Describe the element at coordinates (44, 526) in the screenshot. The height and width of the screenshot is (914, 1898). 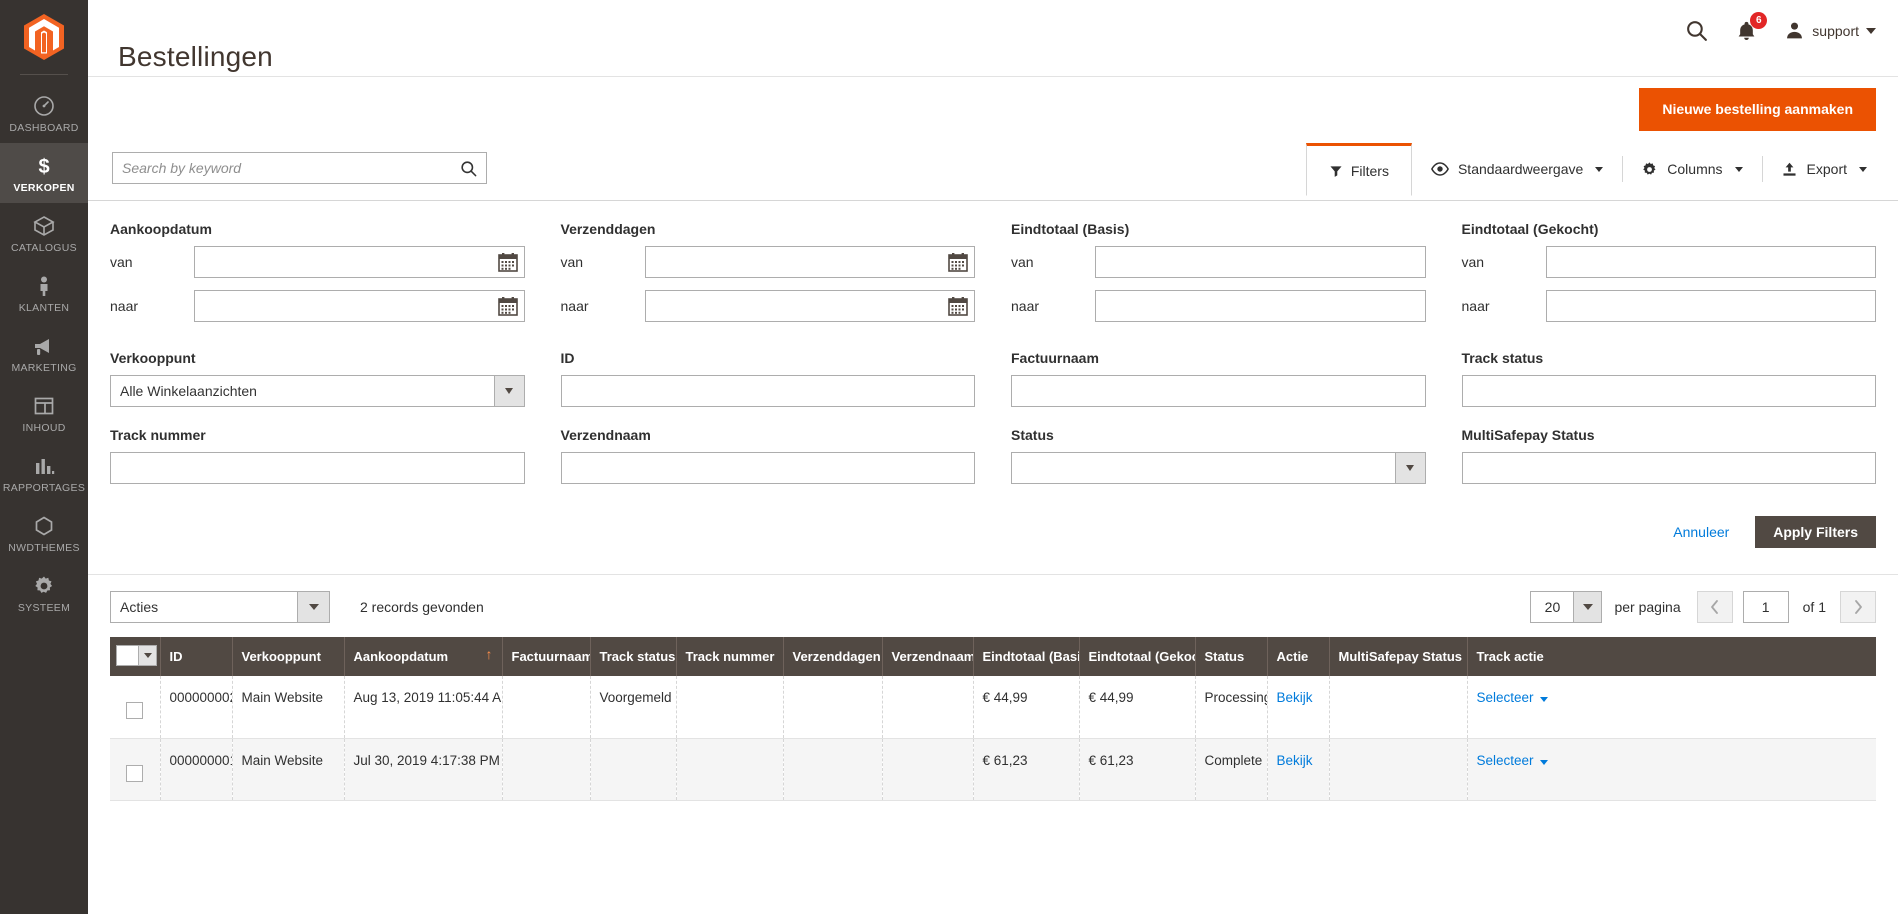
I see `hexagon-icon` at that location.